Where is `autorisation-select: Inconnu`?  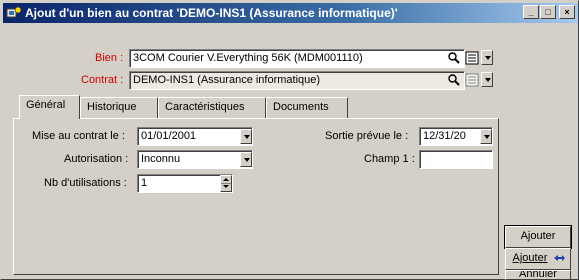
autorisation-select: Inconnu is located at coordinates (195, 159).